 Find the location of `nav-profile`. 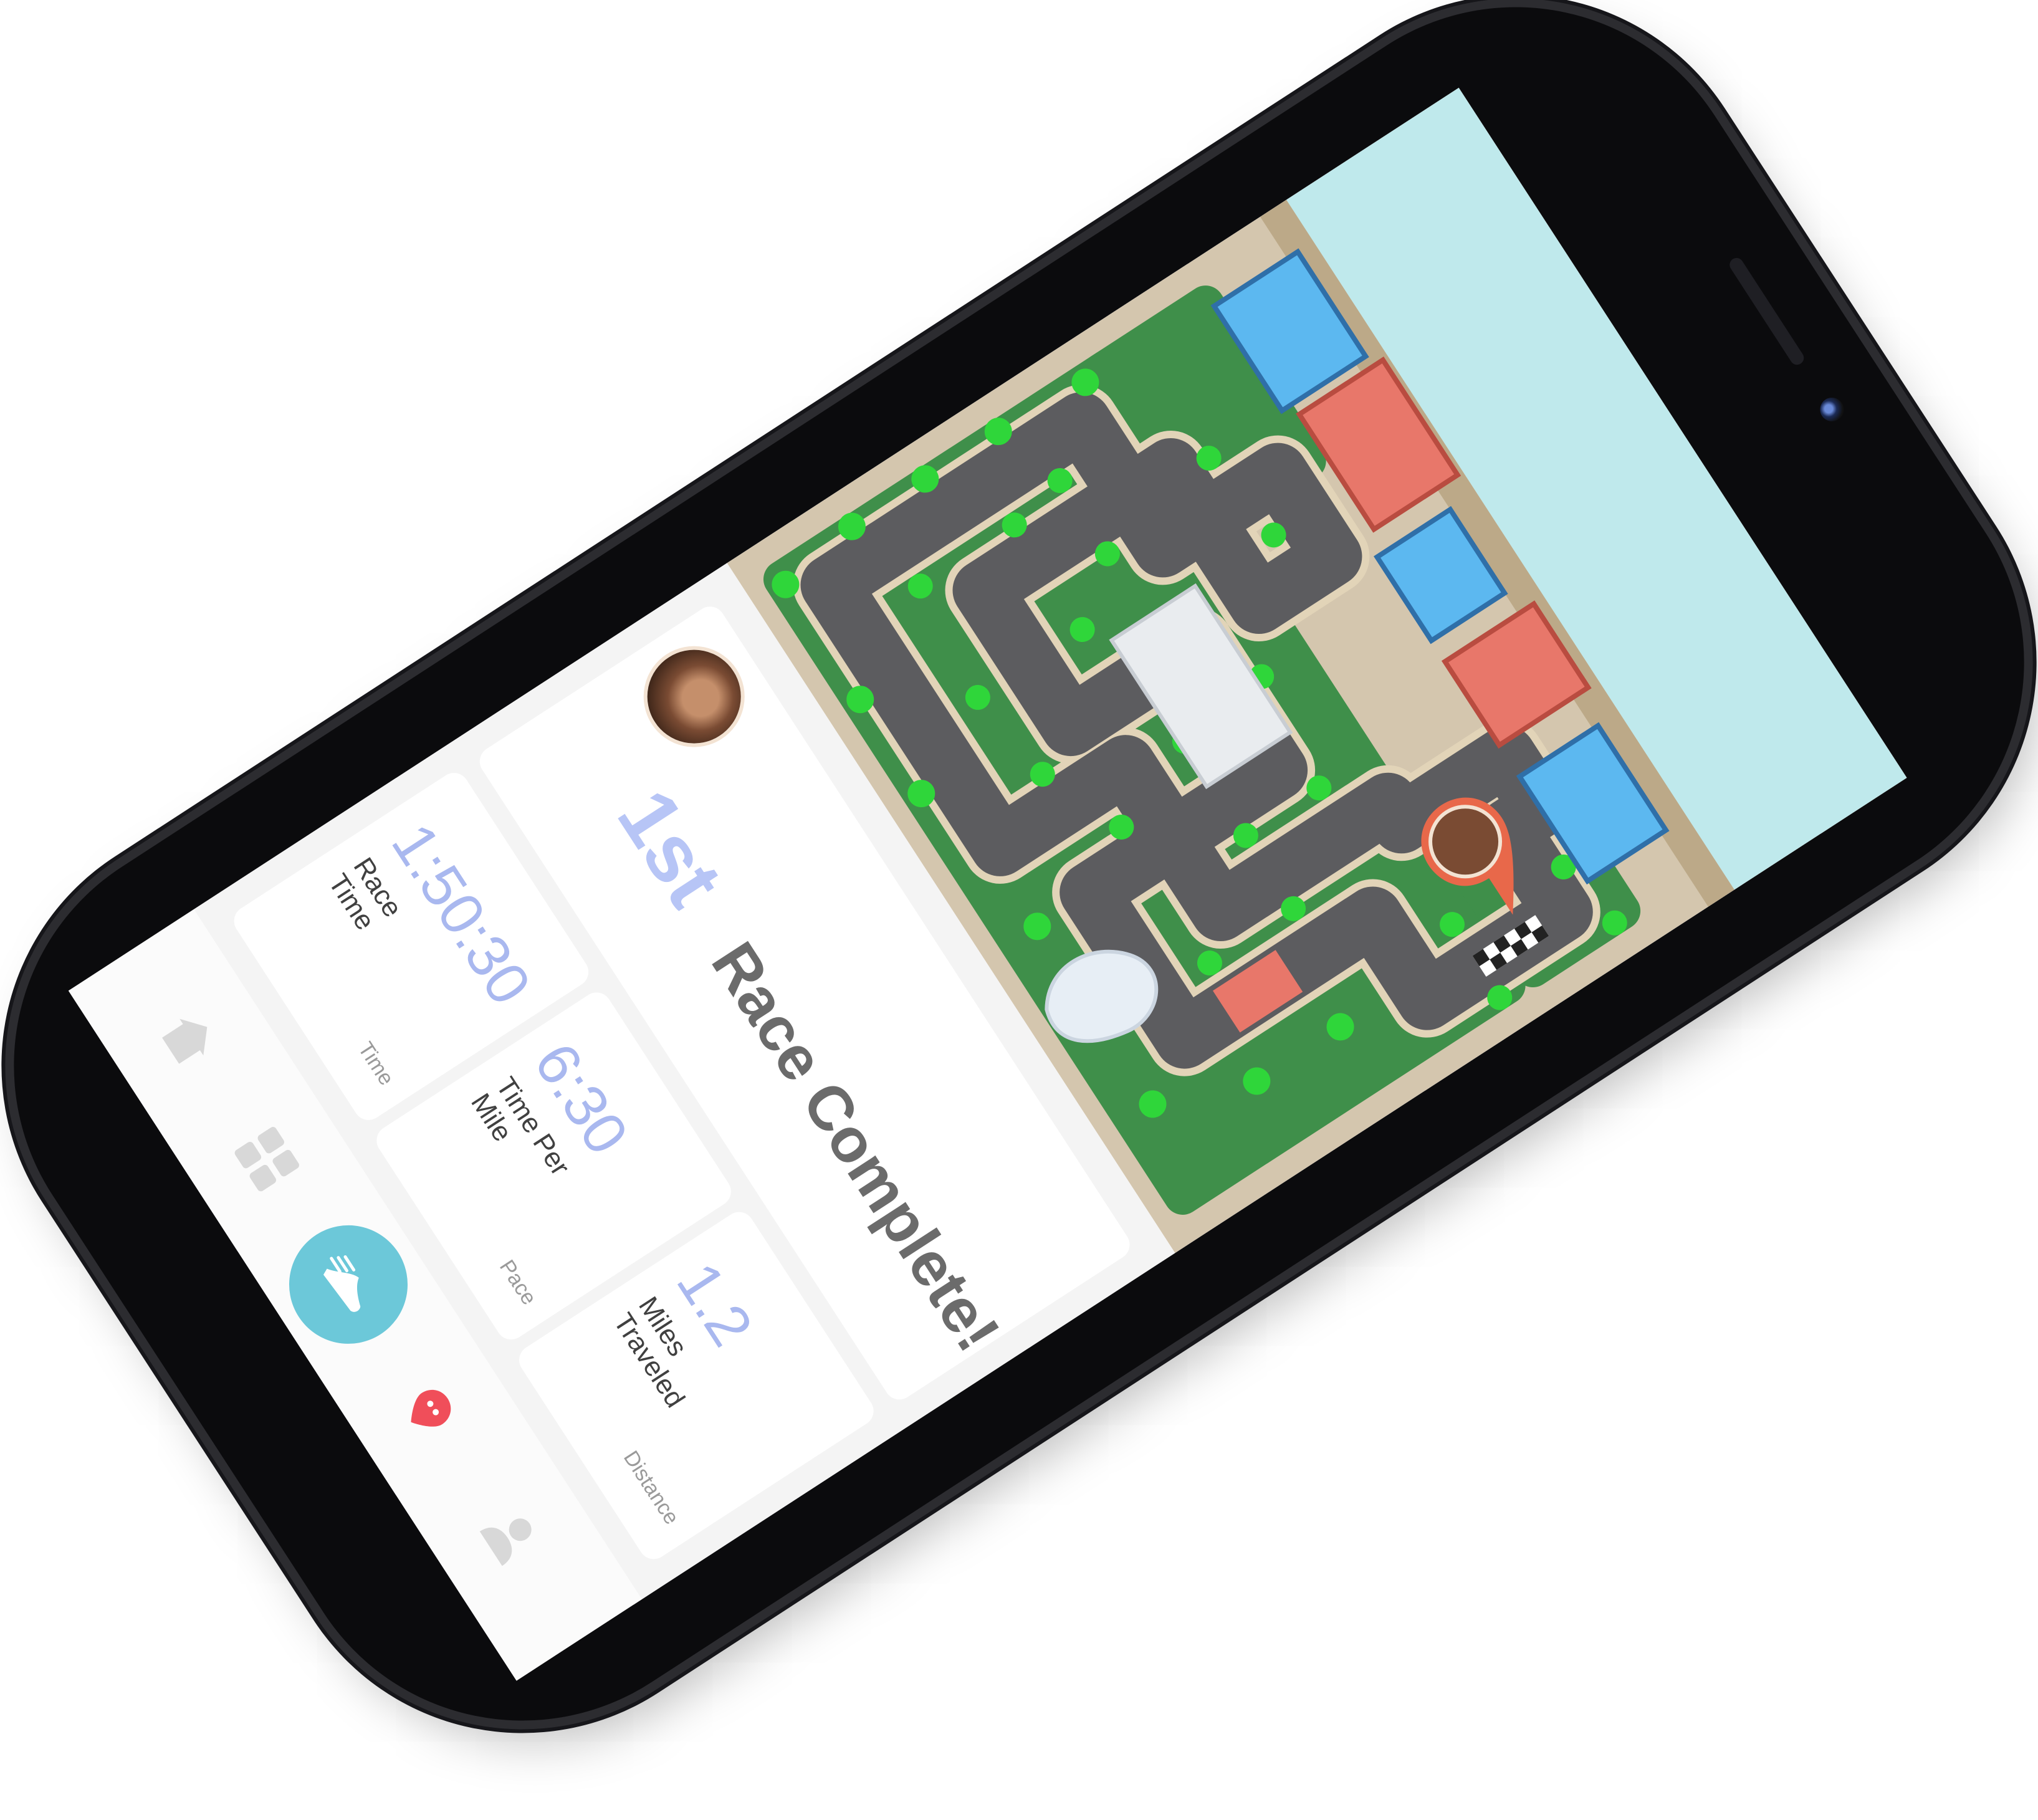

nav-profile is located at coordinates (511, 1535).